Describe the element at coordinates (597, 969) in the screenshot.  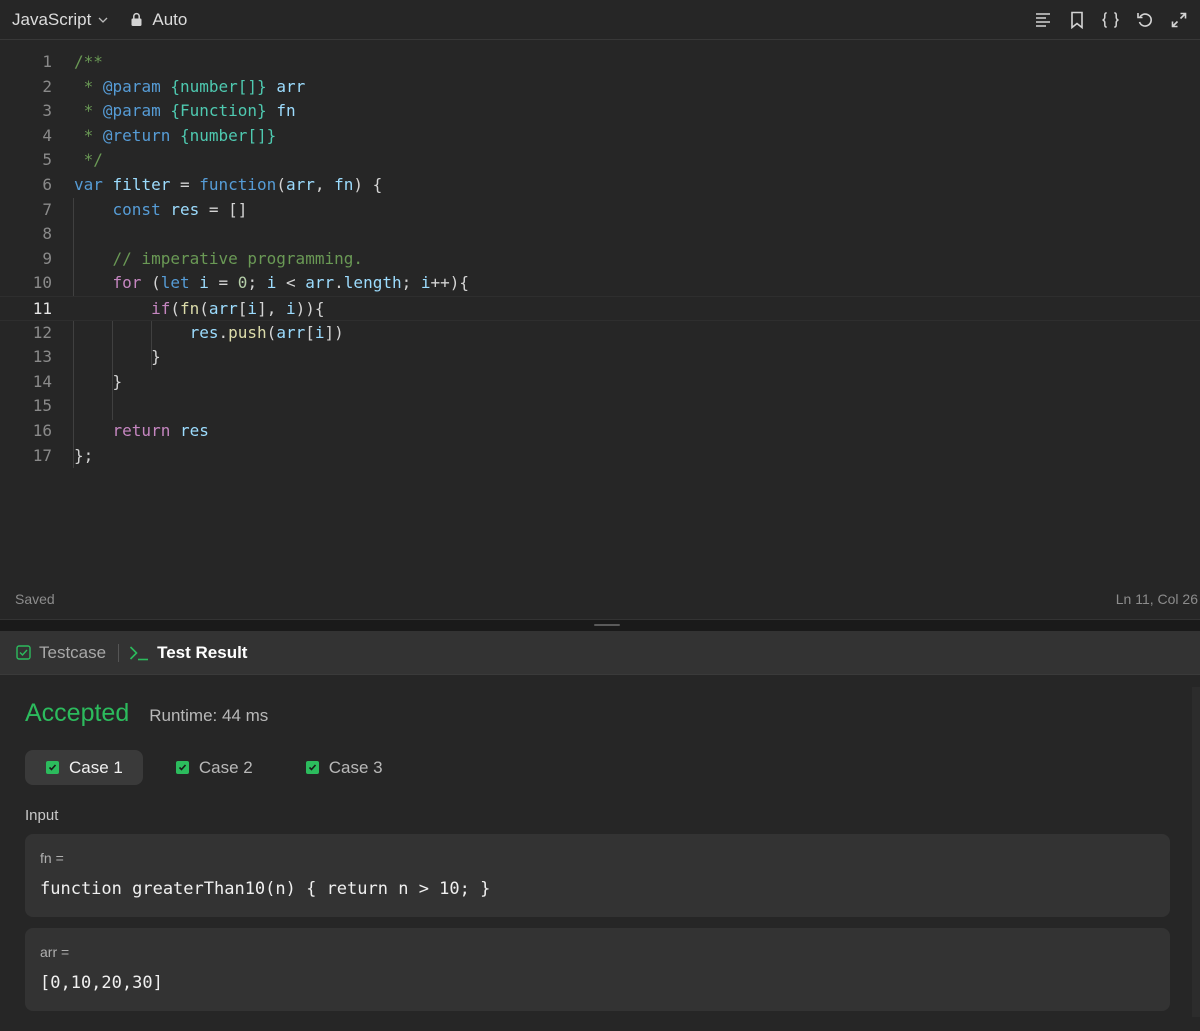
I see `input-param-arr: arr = [0,10,20,30]` at that location.